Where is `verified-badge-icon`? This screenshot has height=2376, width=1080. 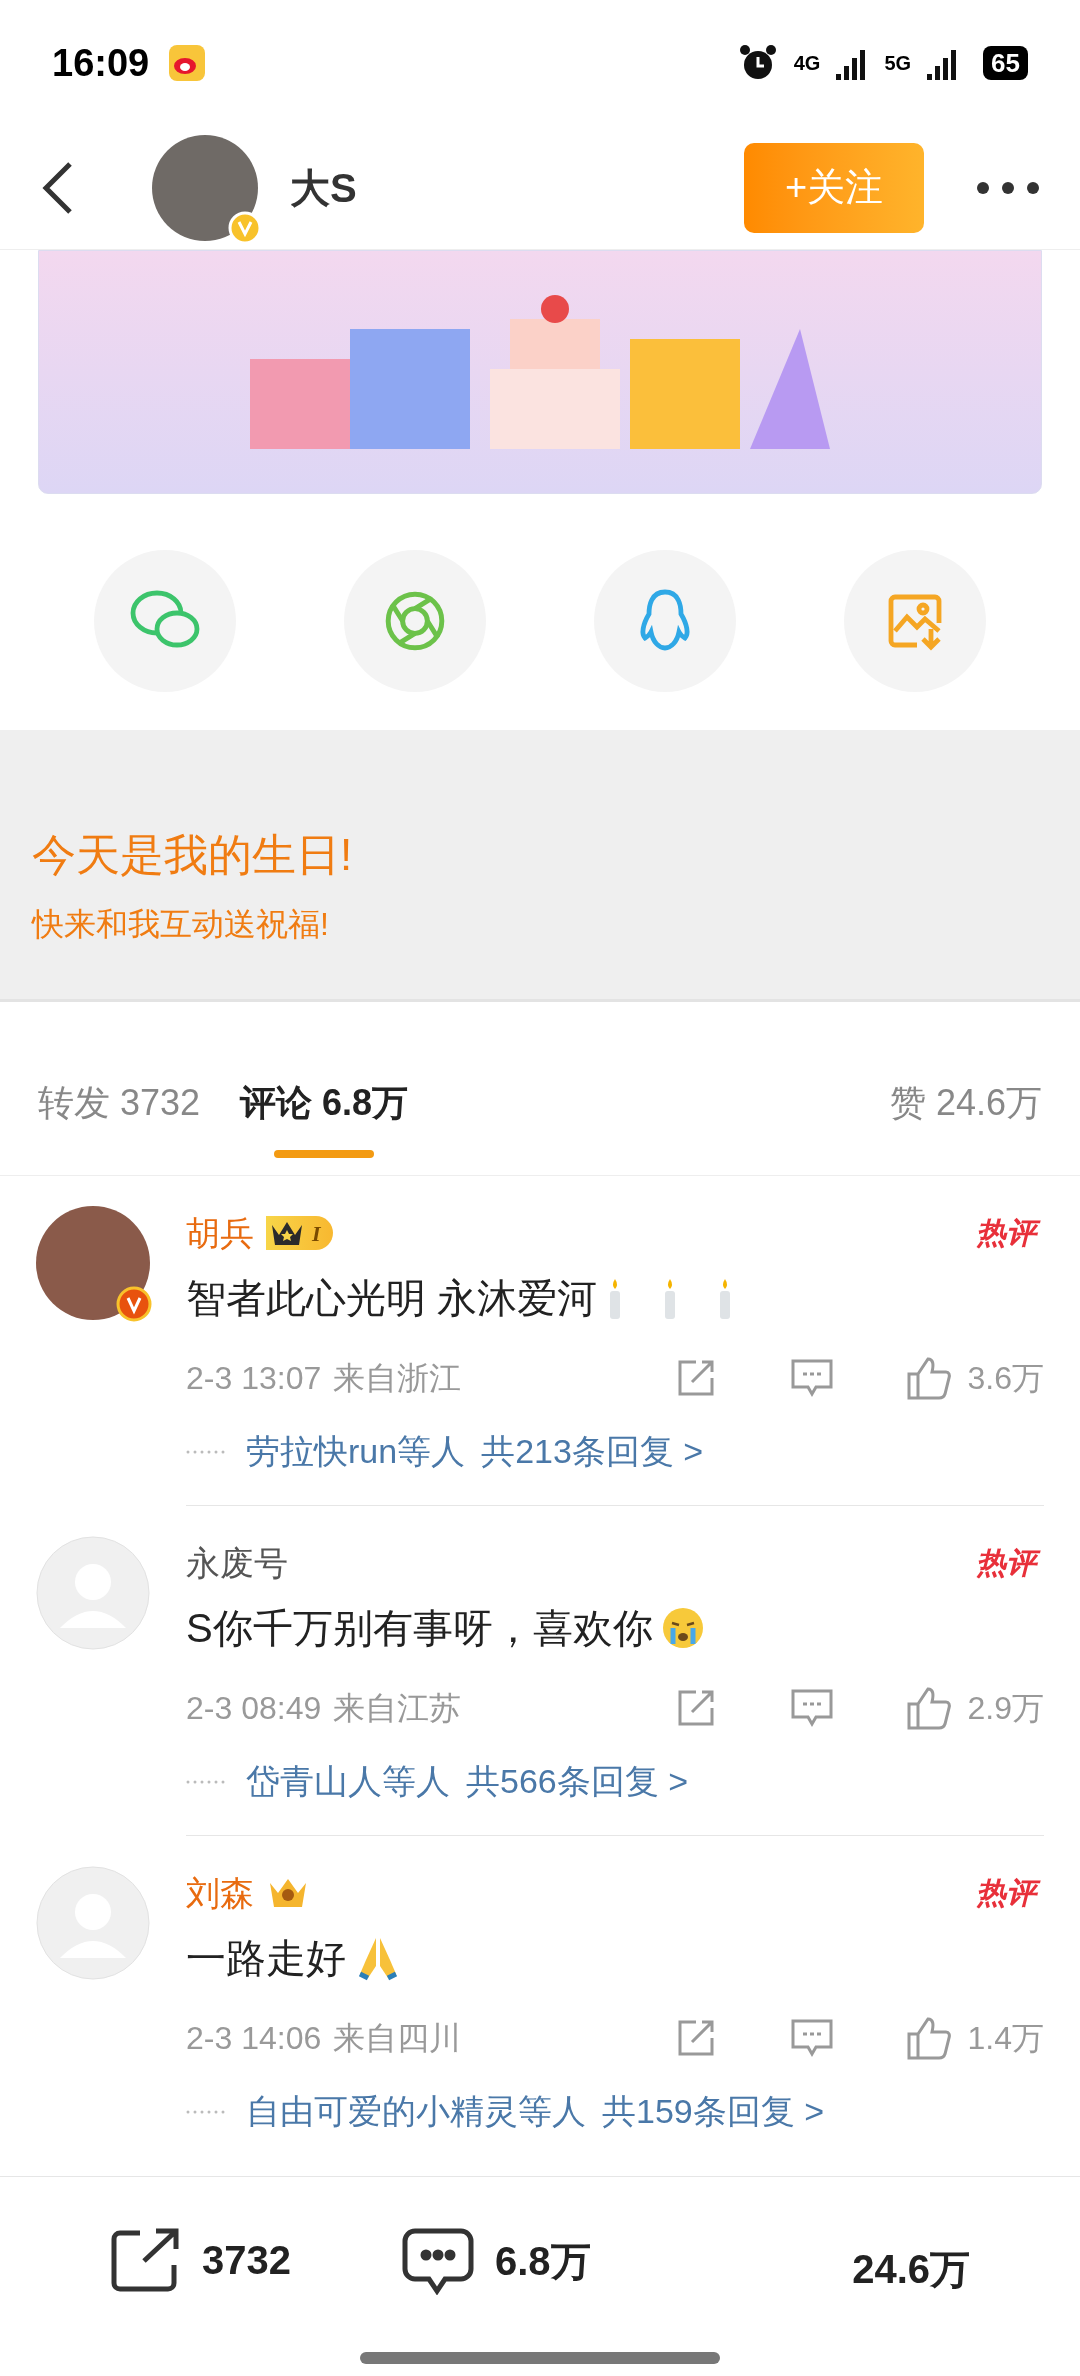
verified-badge-icon is located at coordinates (134, 1304).